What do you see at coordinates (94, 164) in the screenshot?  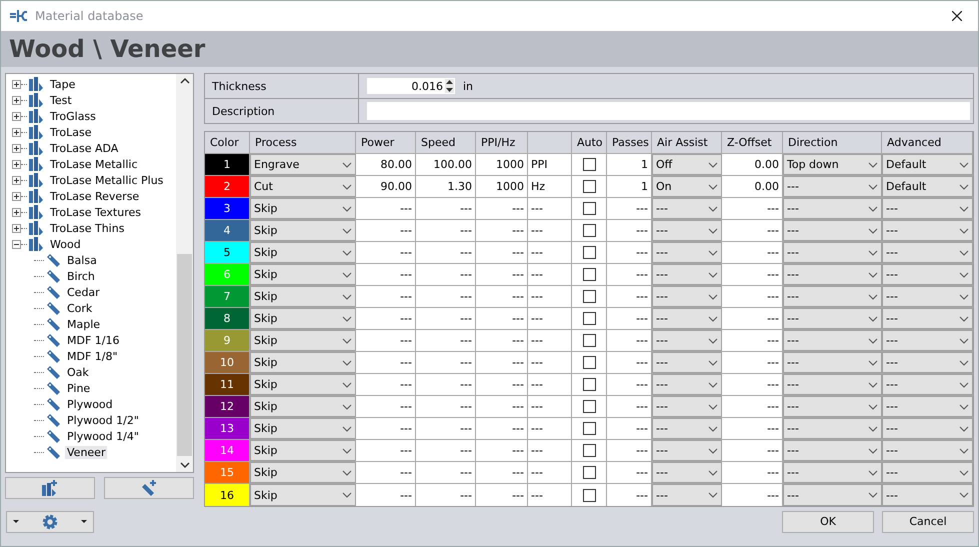 I see `tree-item: TroLase Metallic` at bounding box center [94, 164].